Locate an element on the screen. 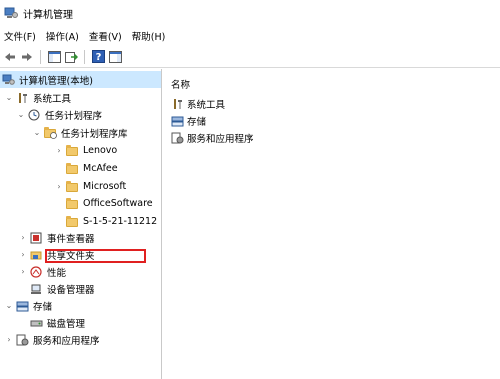  list-item-storage: 存储 is located at coordinates (188, 121).